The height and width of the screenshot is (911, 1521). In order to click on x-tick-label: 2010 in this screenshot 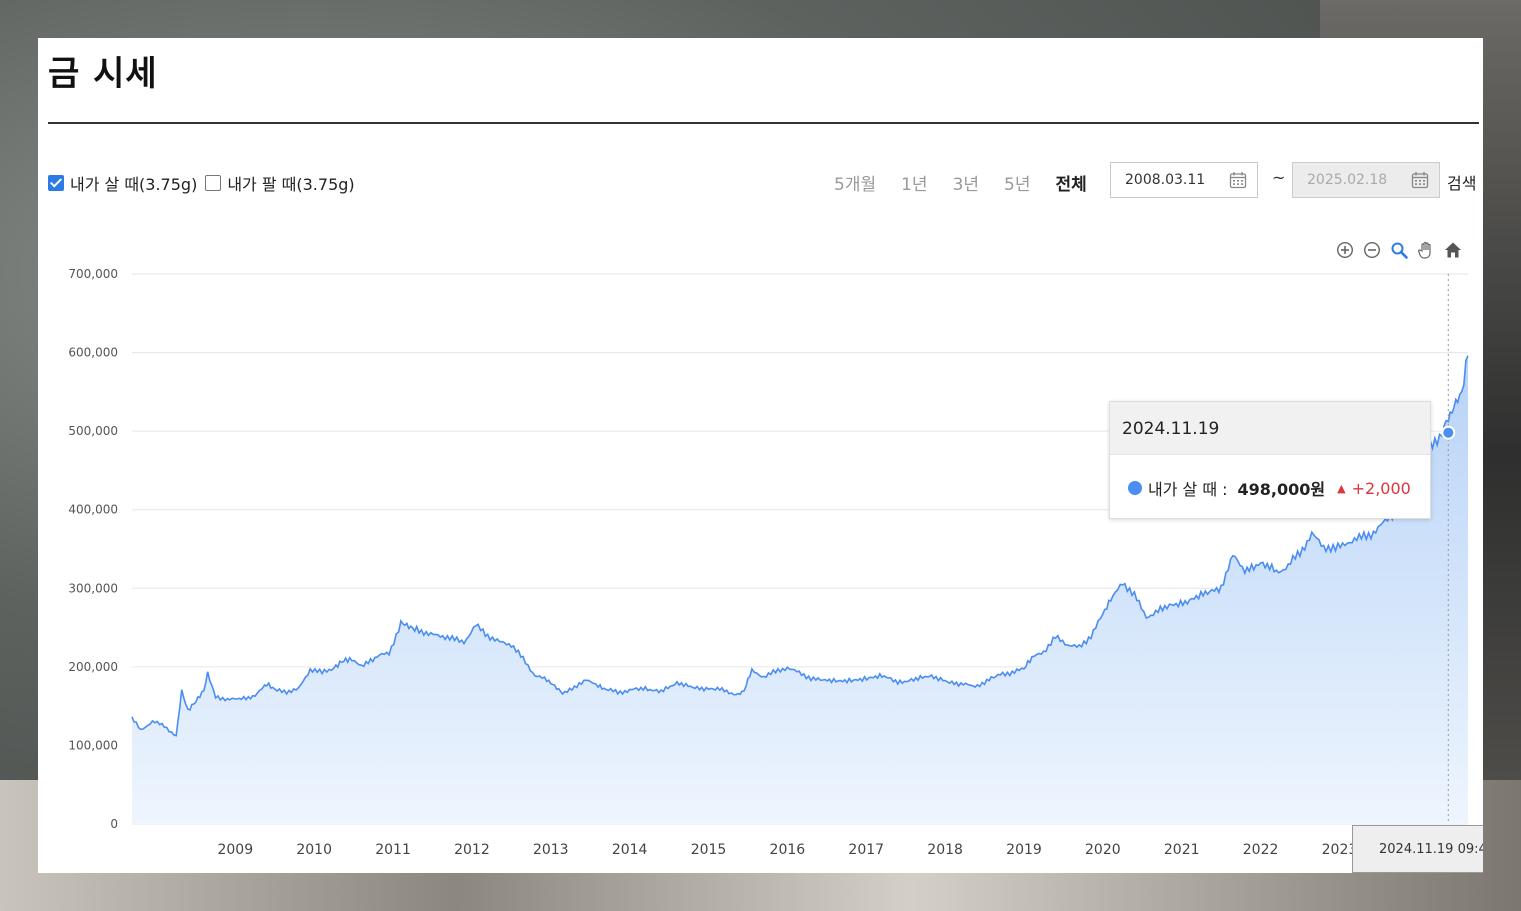, I will do `click(314, 850)`.